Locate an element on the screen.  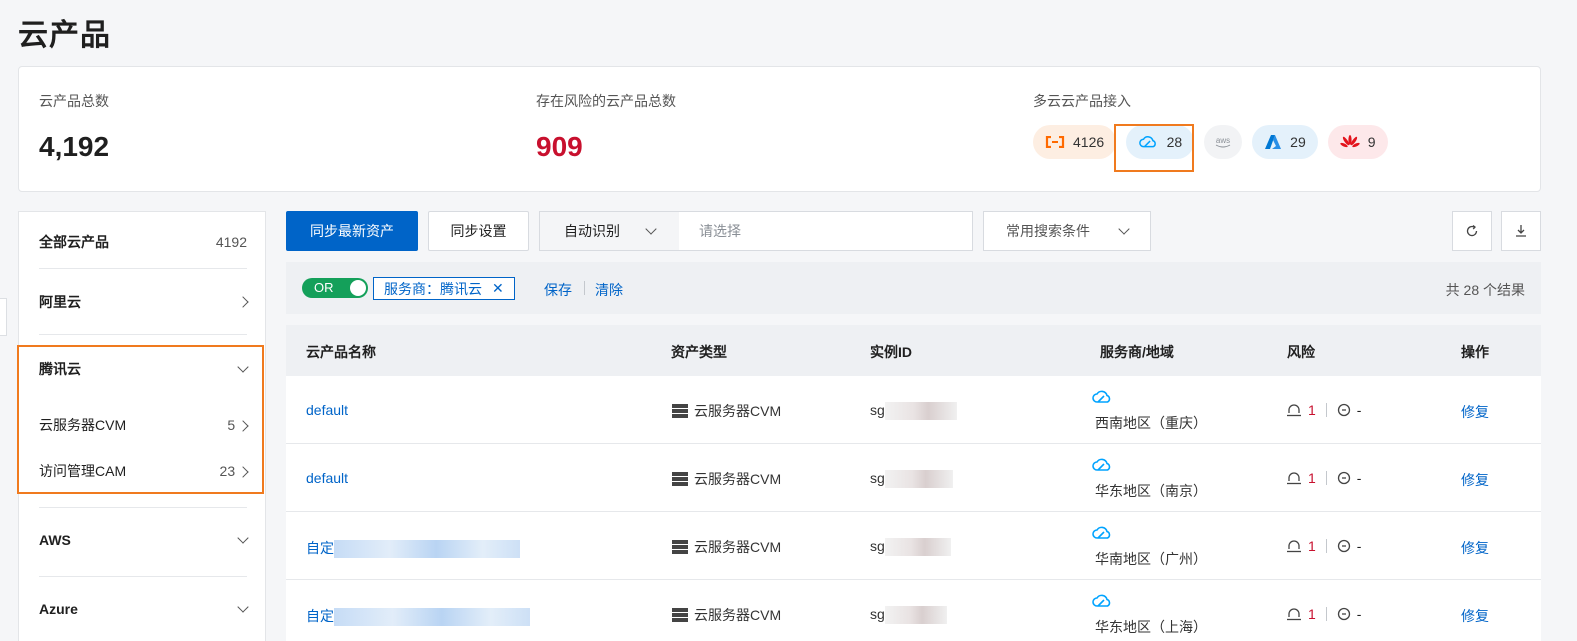
table-row: 自定 云服务器CVM sg 华南地区（广州） 1 - 修复 is located at coordinates (913, 546).